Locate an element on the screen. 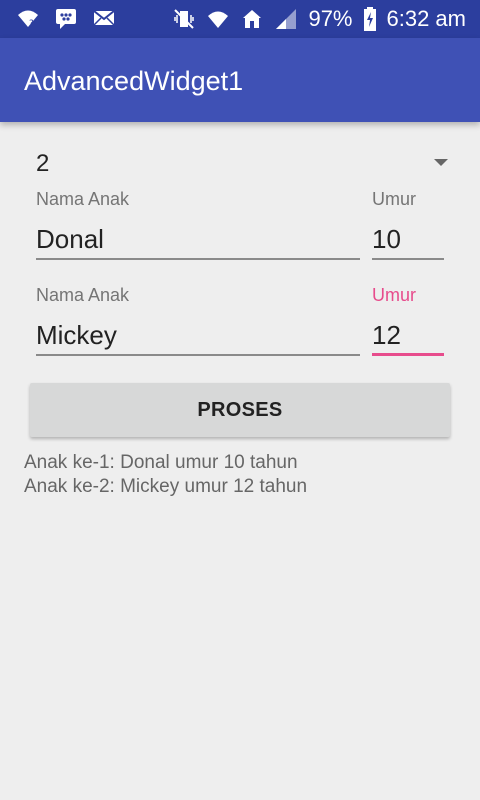 This screenshot has width=480, height=800. status-bar: ? 97% 6:32 am is located at coordinates (240, 19).